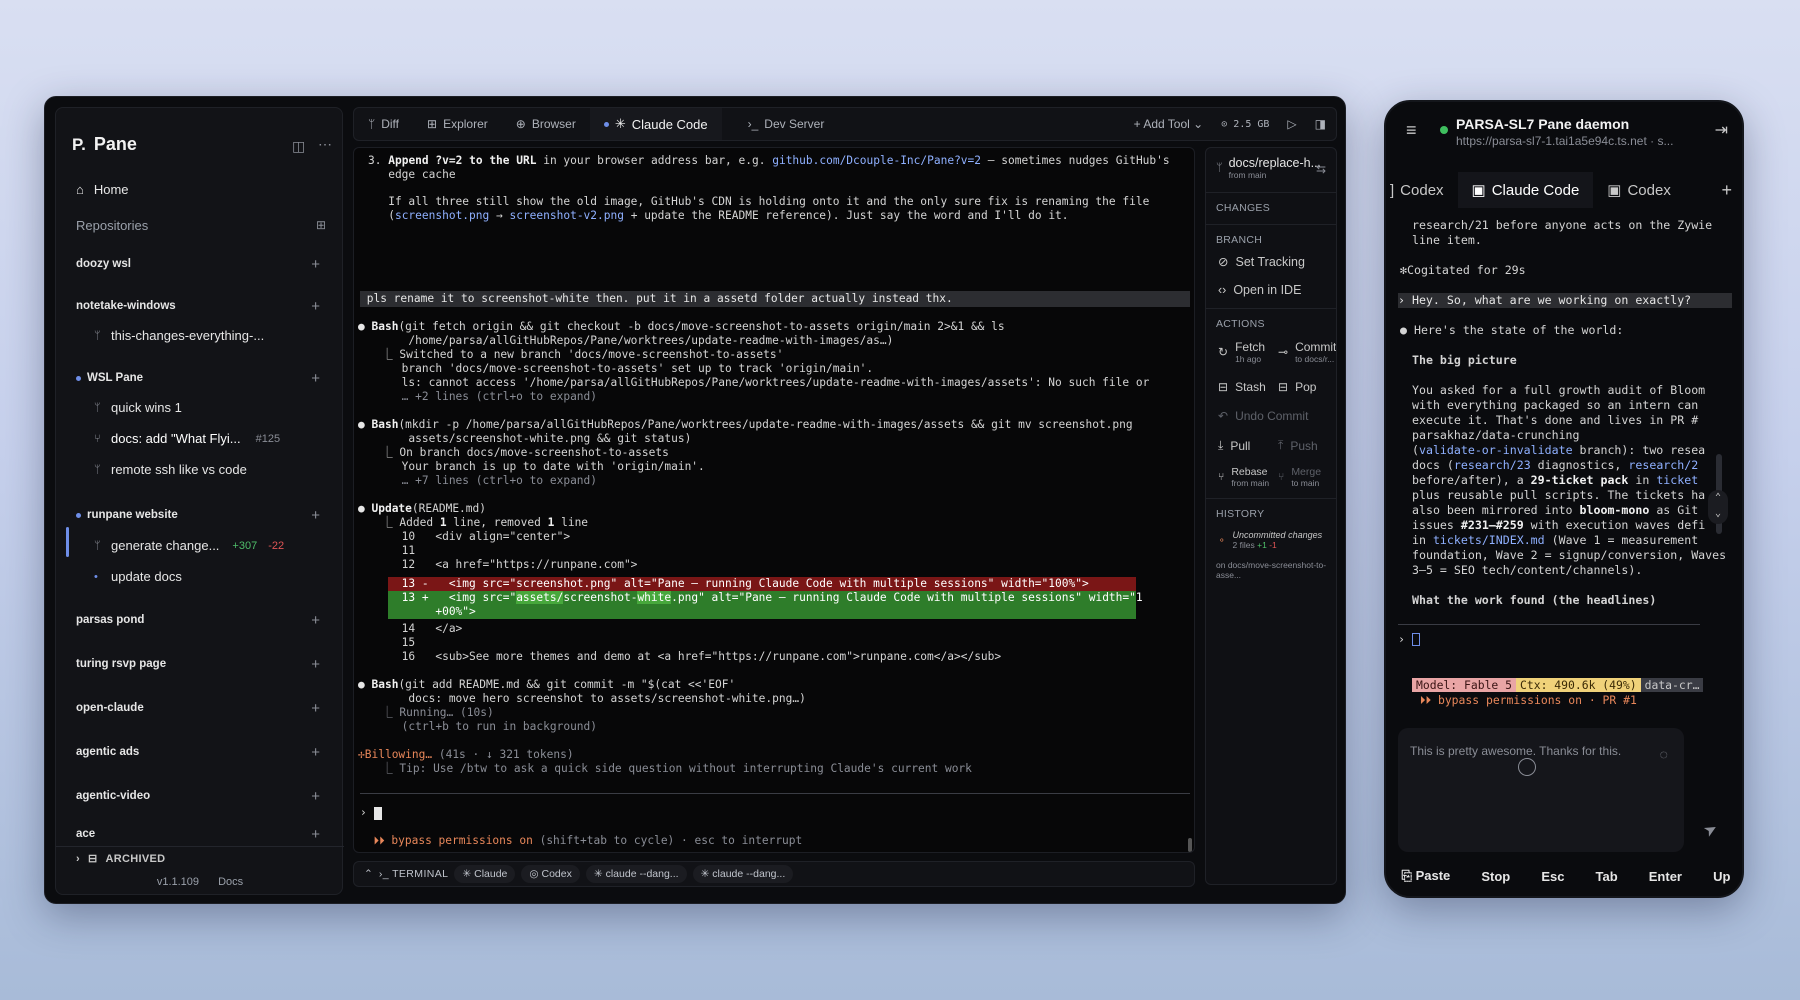 The width and height of the screenshot is (1800, 1000). What do you see at coordinates (321, 225) in the screenshot?
I see `add-folder-icon: ⊞` at bounding box center [321, 225].